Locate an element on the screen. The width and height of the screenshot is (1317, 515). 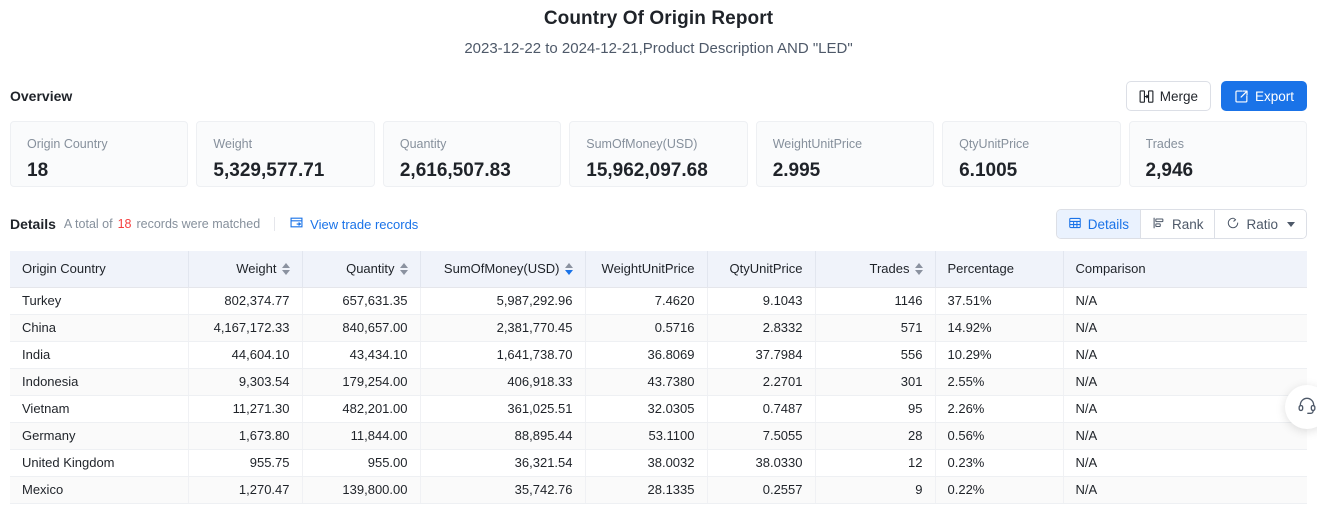
col-label: Quantity is located at coordinates (370, 269).